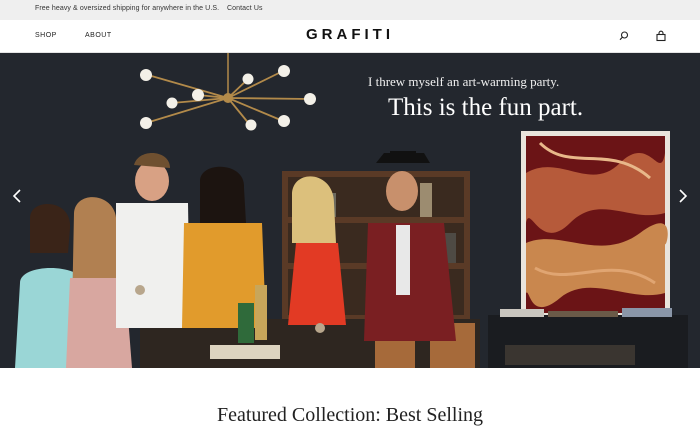  What do you see at coordinates (624, 36) in the screenshot?
I see `search-icon` at bounding box center [624, 36].